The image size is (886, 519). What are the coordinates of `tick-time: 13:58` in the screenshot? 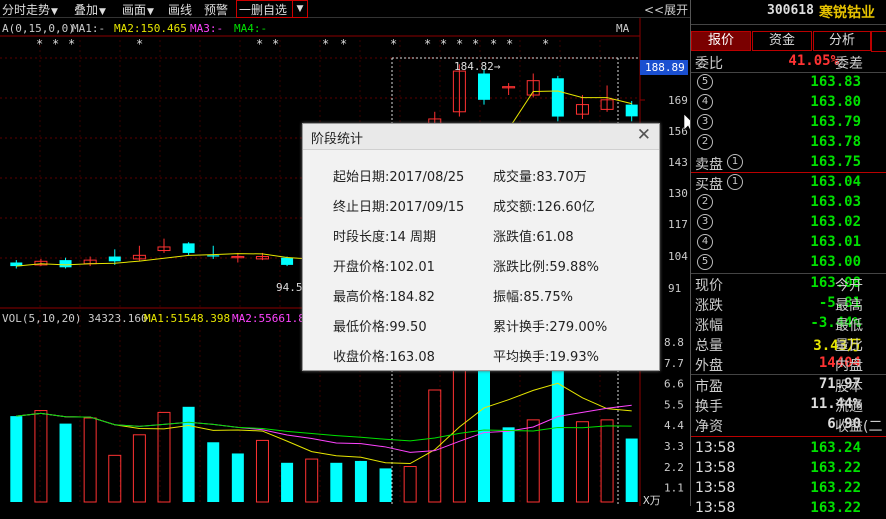 It's located at (715, 488).